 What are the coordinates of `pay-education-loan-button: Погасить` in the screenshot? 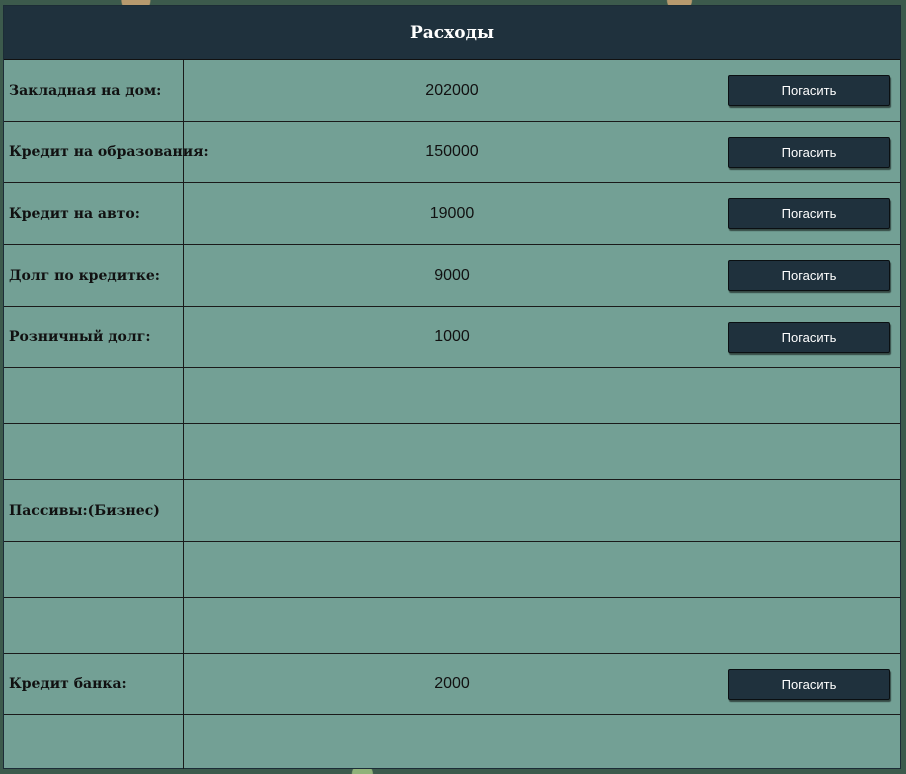 It's located at (809, 152).